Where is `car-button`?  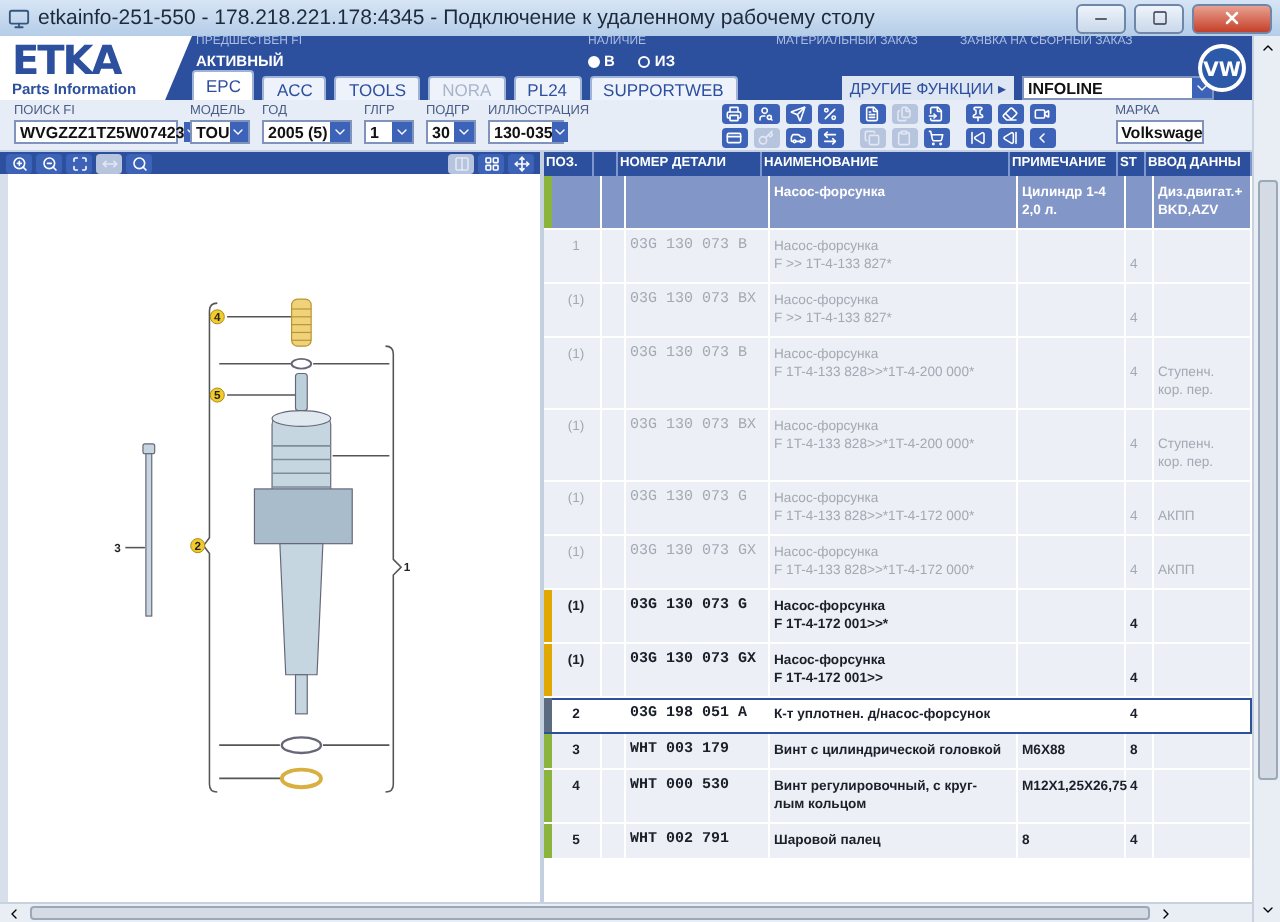
car-button is located at coordinates (798, 138).